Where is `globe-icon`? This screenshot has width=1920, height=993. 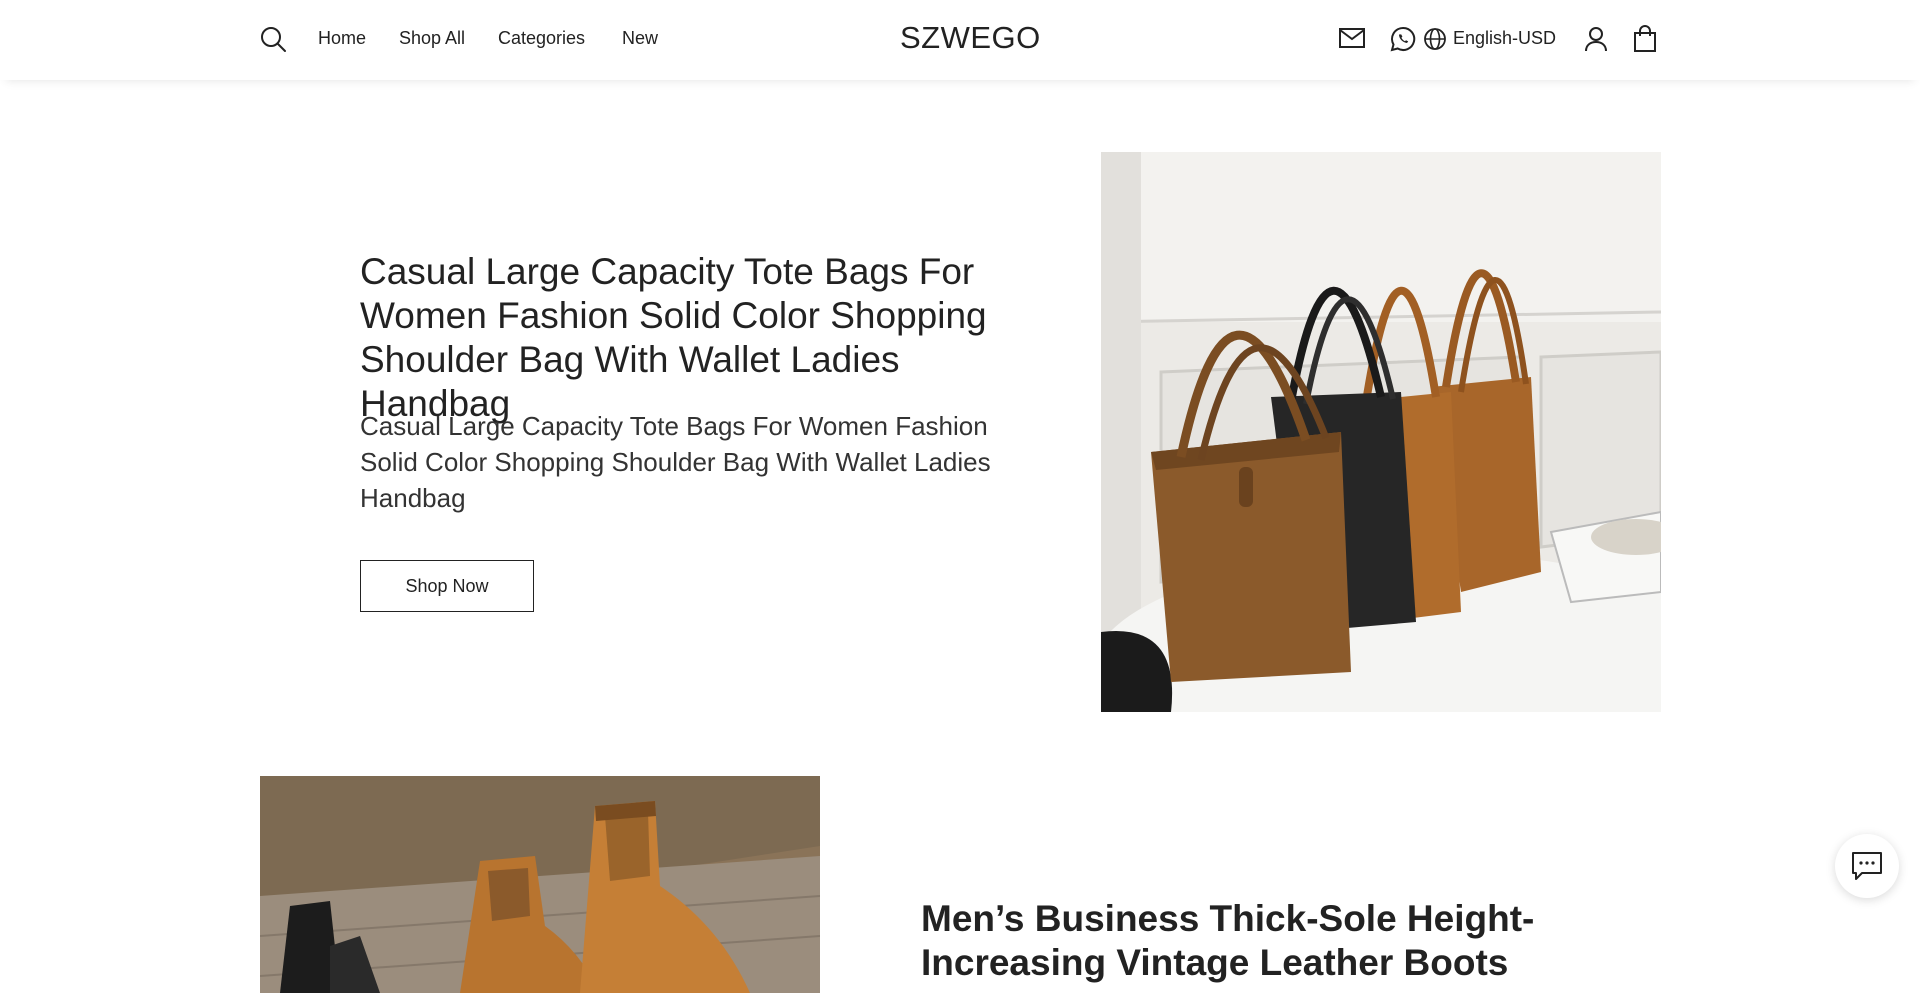 globe-icon is located at coordinates (1435, 39).